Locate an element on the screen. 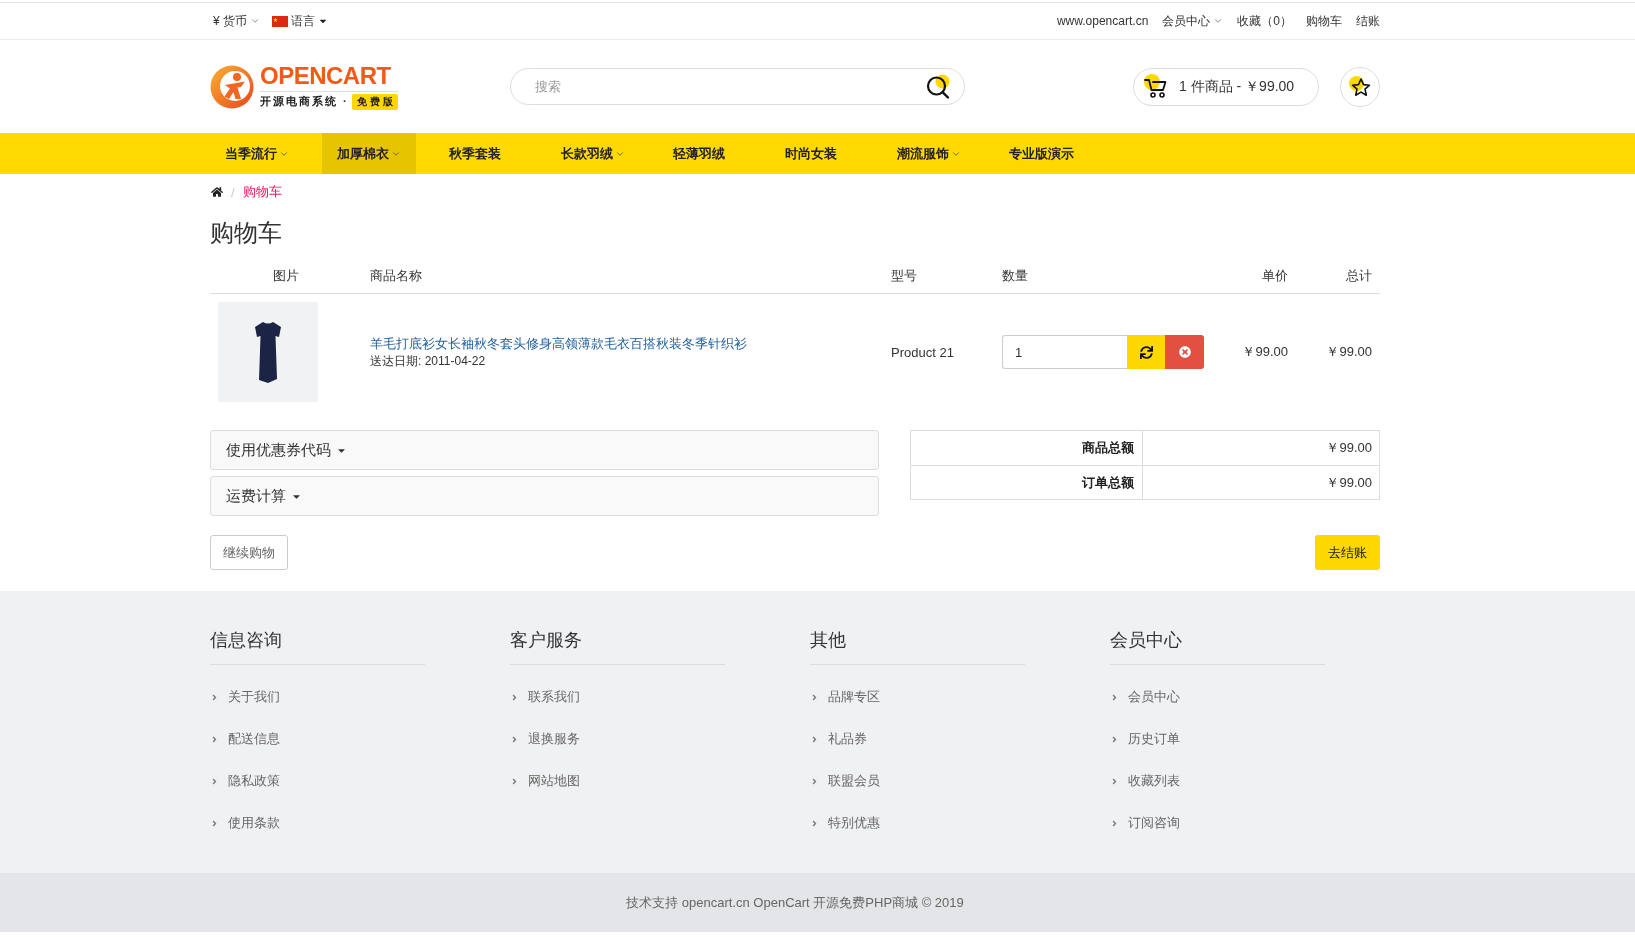 This screenshot has height=937, width=1635. product-photo is located at coordinates (268, 352).